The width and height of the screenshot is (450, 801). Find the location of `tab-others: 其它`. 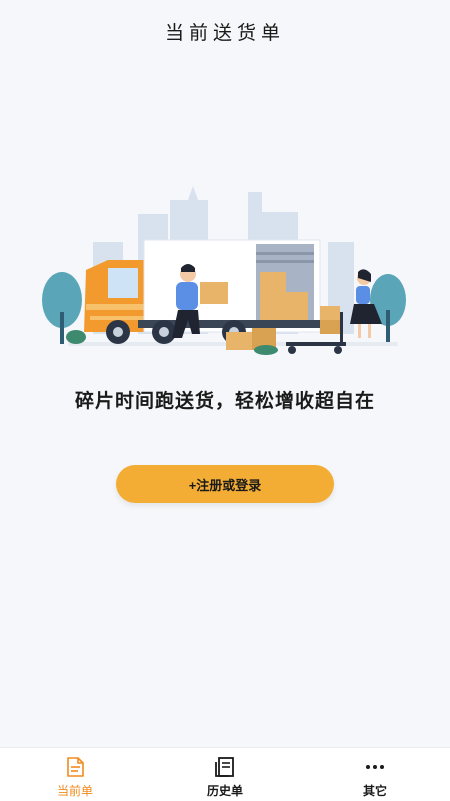

tab-others: 其它 is located at coordinates (375, 774).